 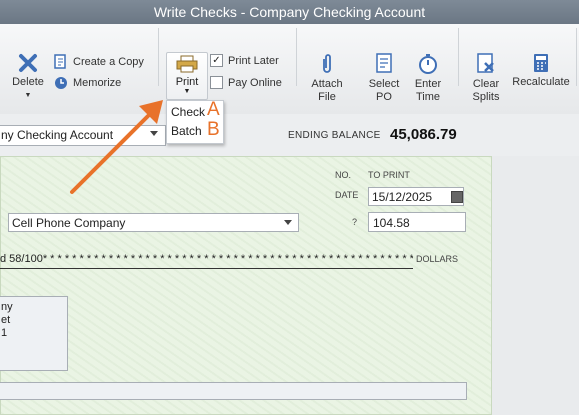 I want to click on memo-field, so click(x=233, y=391).